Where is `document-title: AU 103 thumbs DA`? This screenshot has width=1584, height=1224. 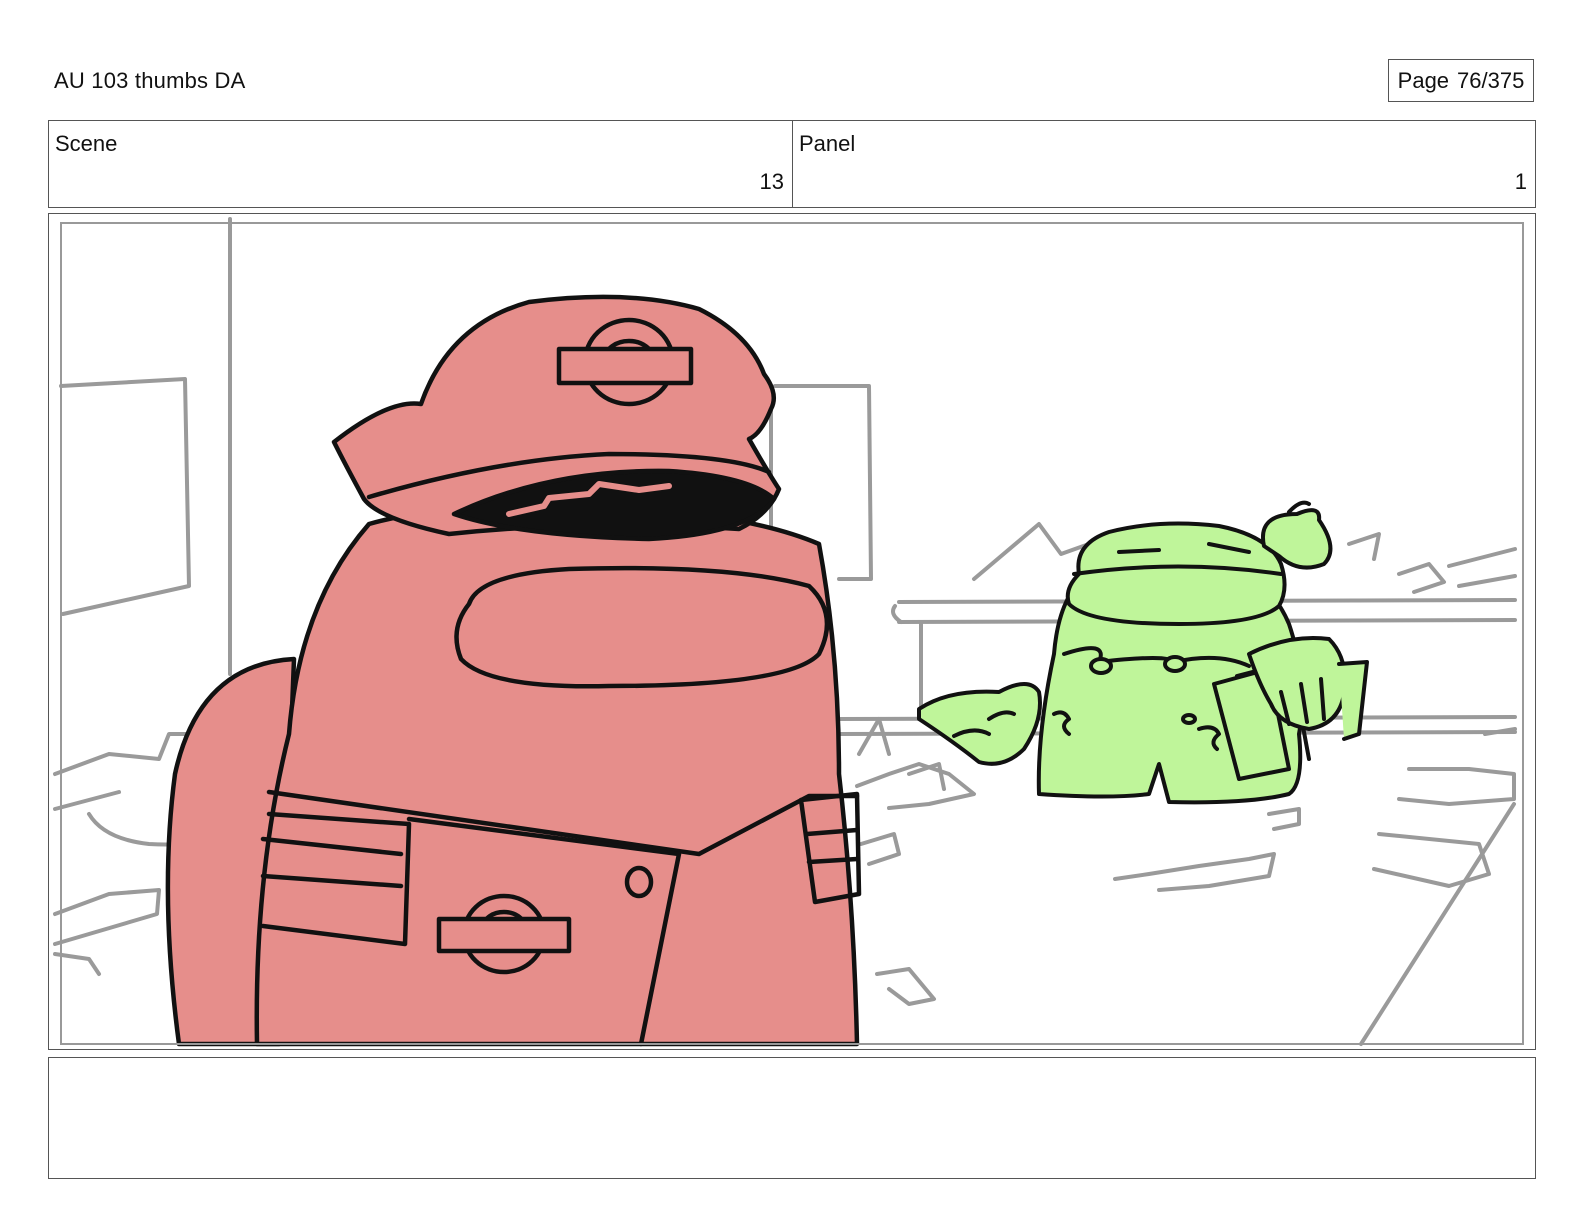
document-title: AU 103 thumbs DA is located at coordinates (150, 80).